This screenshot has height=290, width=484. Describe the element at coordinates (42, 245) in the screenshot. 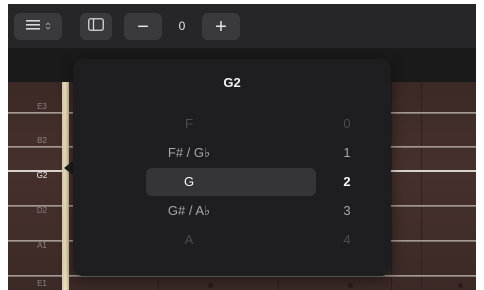

I see `string-label: A1` at that location.